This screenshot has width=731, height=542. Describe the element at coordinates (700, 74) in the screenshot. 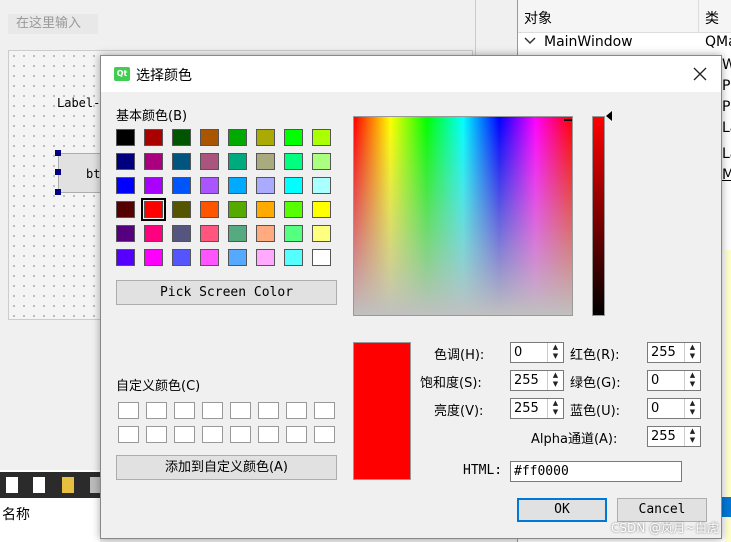

I see `close-button` at that location.